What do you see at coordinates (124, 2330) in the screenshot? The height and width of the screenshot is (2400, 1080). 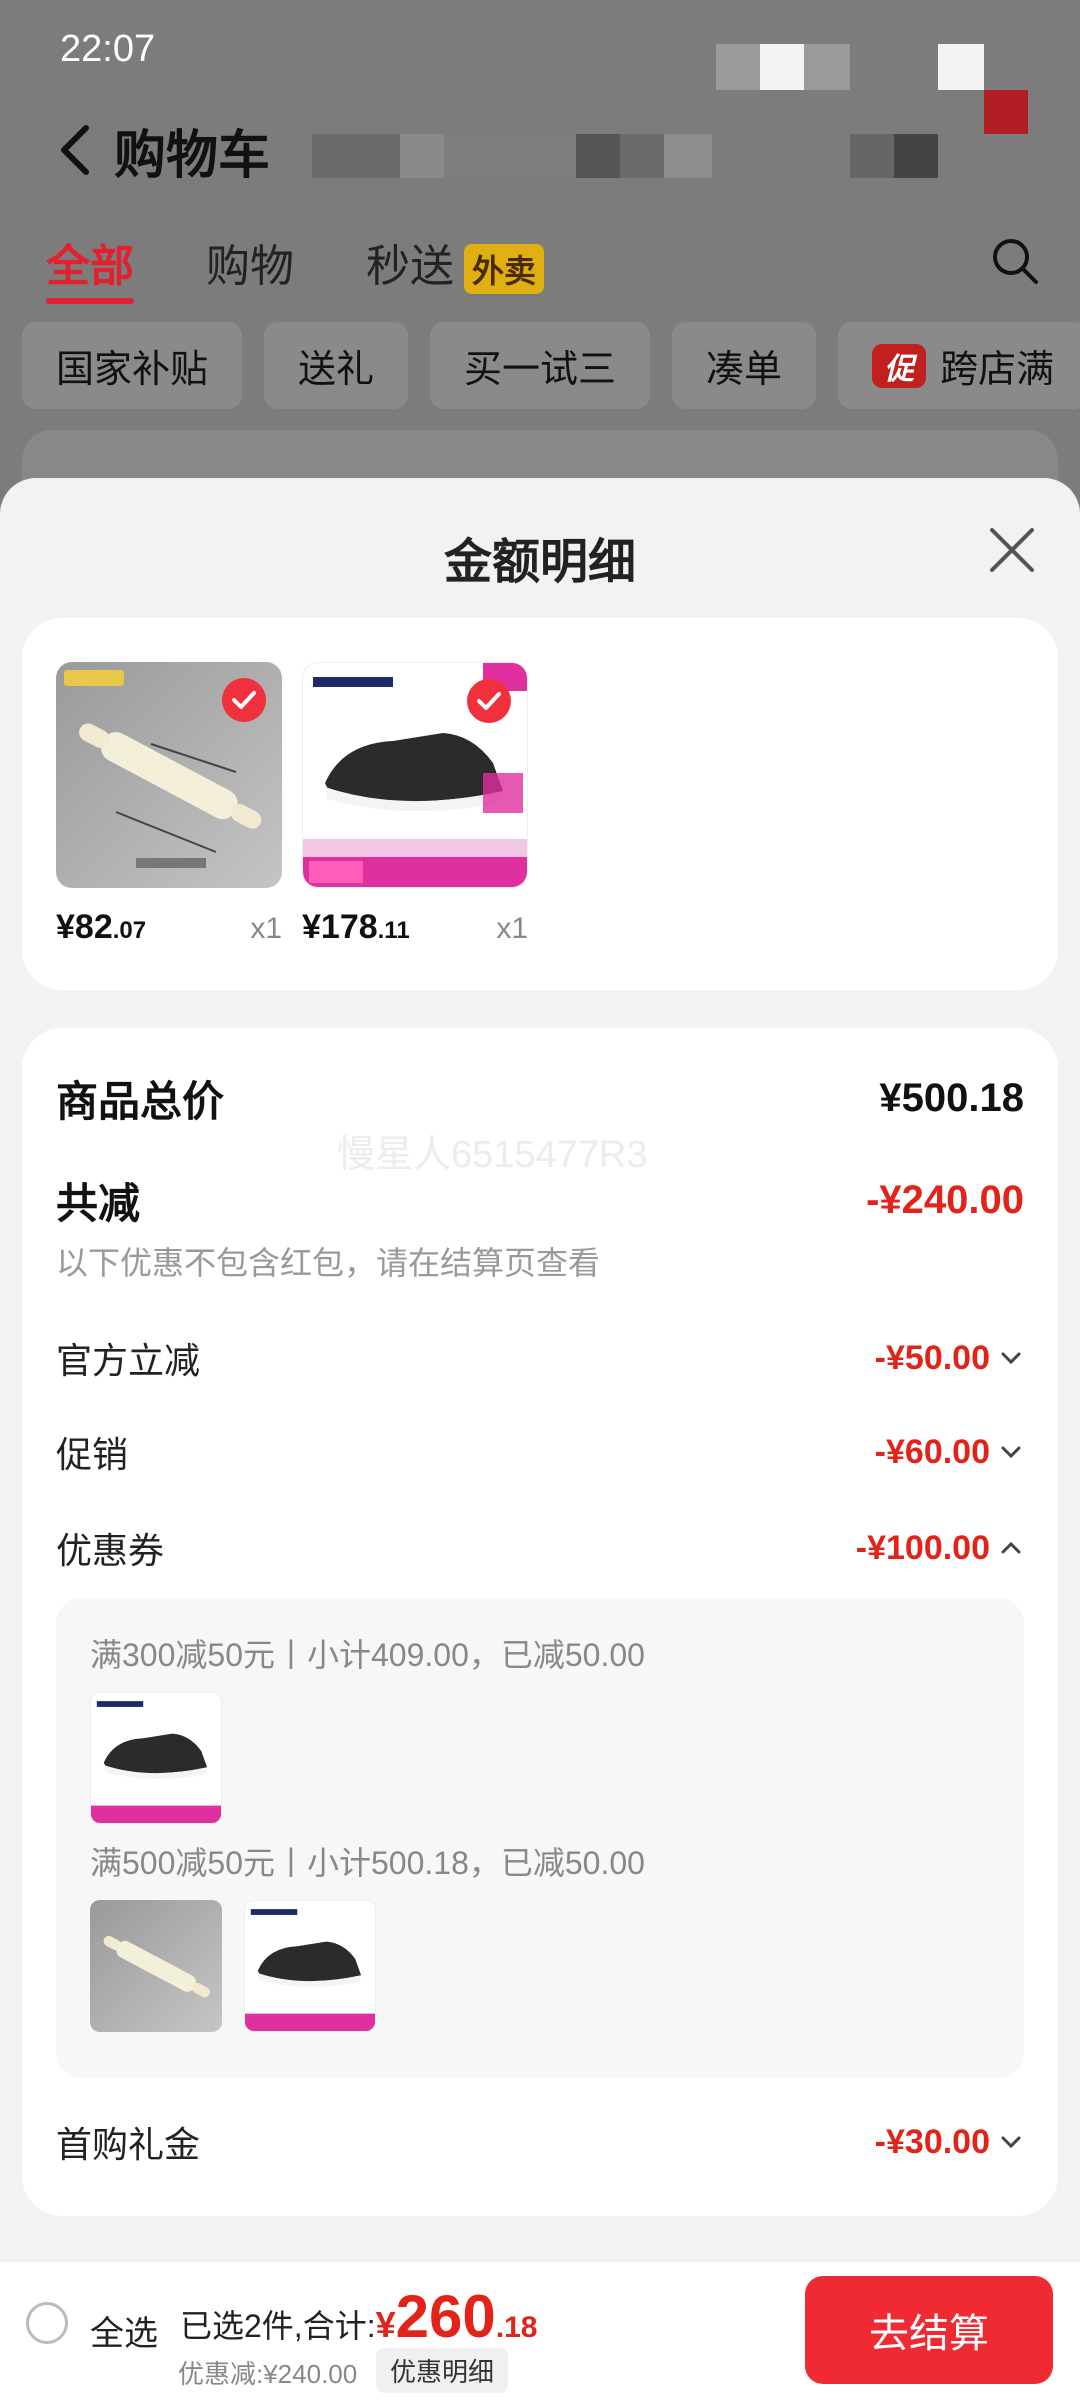 I see `select-all-label: 全选` at bounding box center [124, 2330].